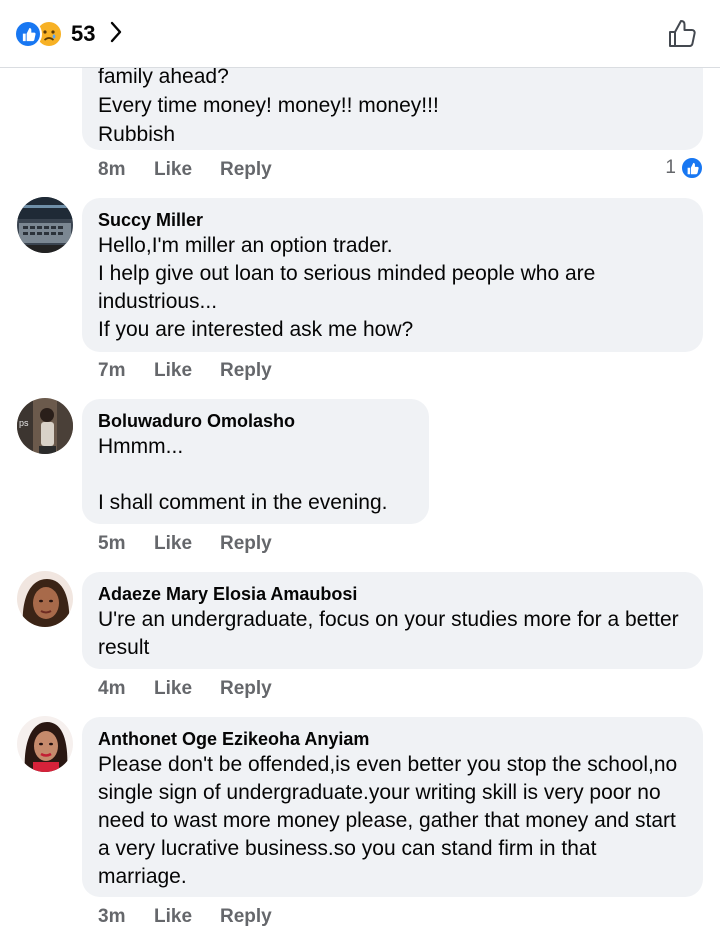  What do you see at coordinates (112, 543) in the screenshot?
I see `comment-time: 5m` at bounding box center [112, 543].